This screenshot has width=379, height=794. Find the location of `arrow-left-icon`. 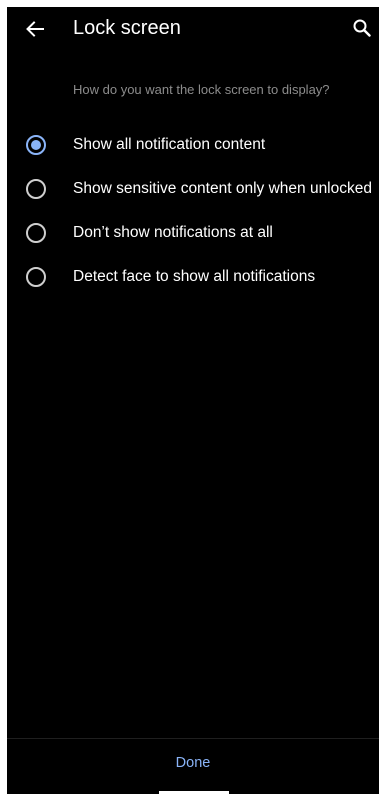

arrow-left-icon is located at coordinates (35, 29).